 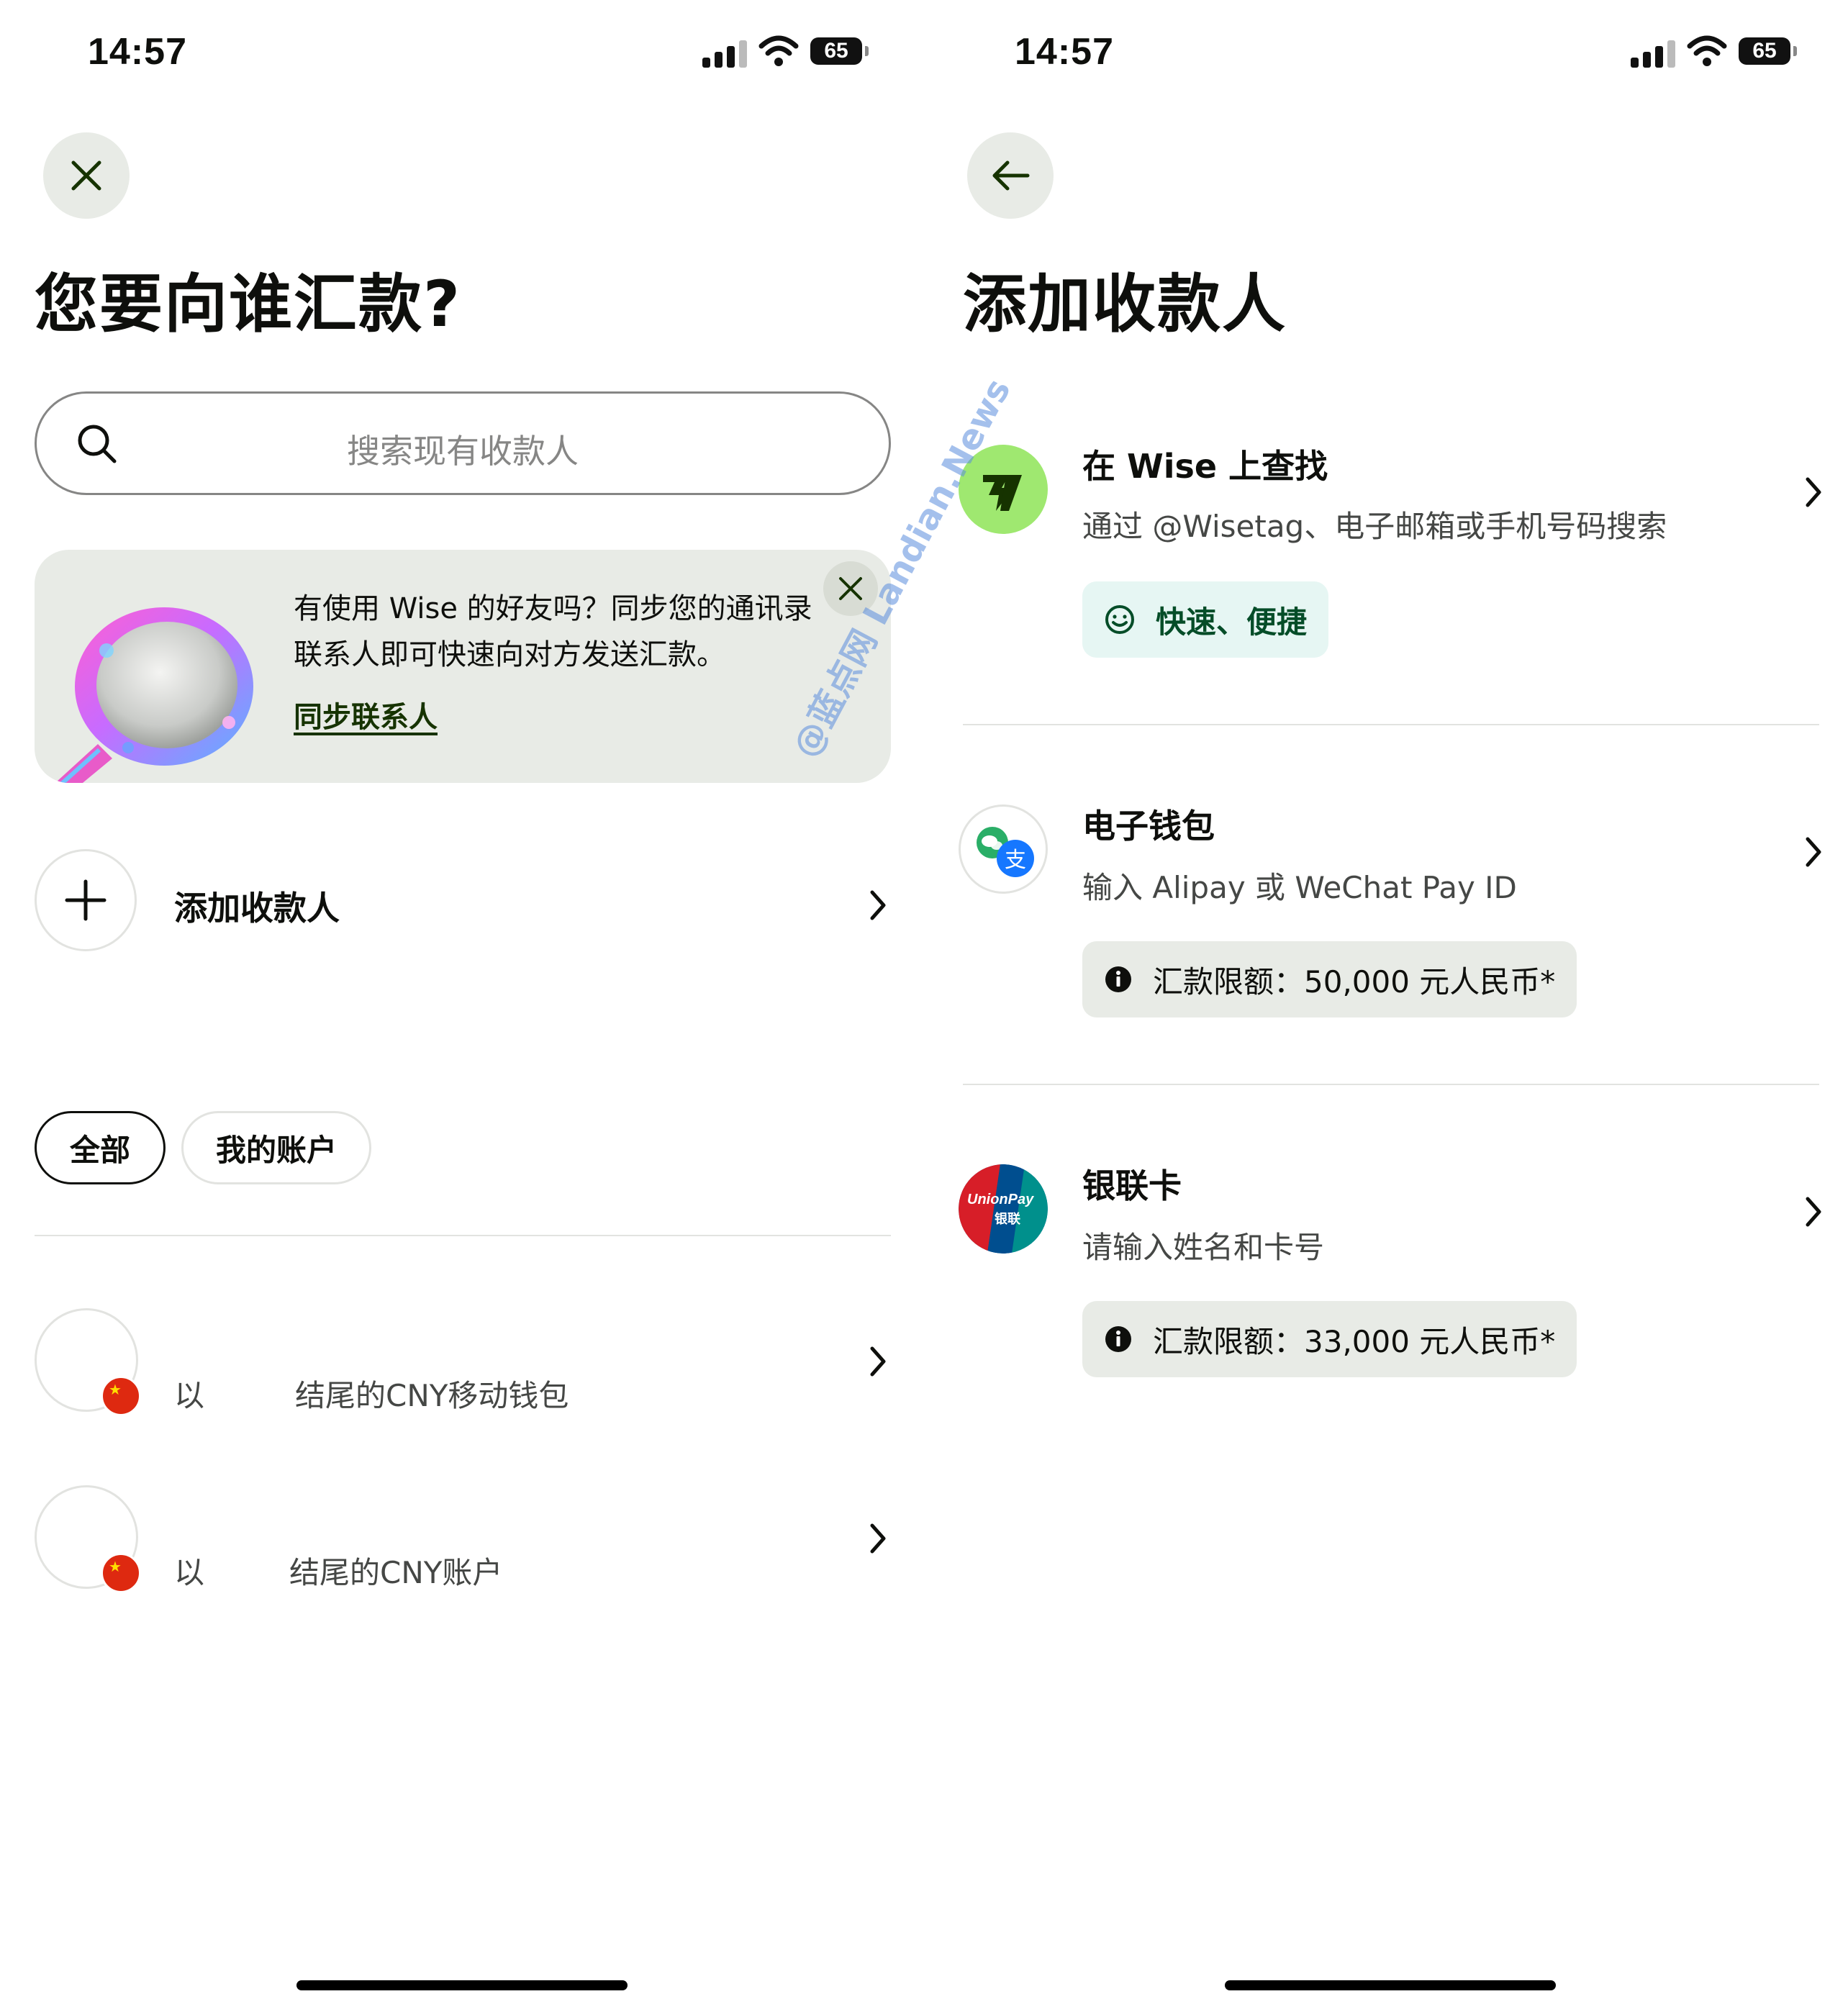 I want to click on promo-text: 有使用 Wise 的好友吗？同步您的通讯录联系人即可快速向对方发送汇款。, so click(x=553, y=631).